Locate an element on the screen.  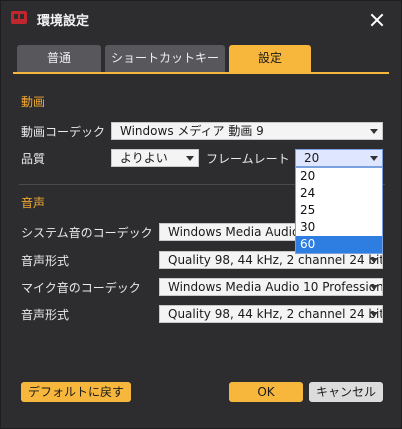
tab-shortcut-keys: ショートカットキー is located at coordinates (165, 58).